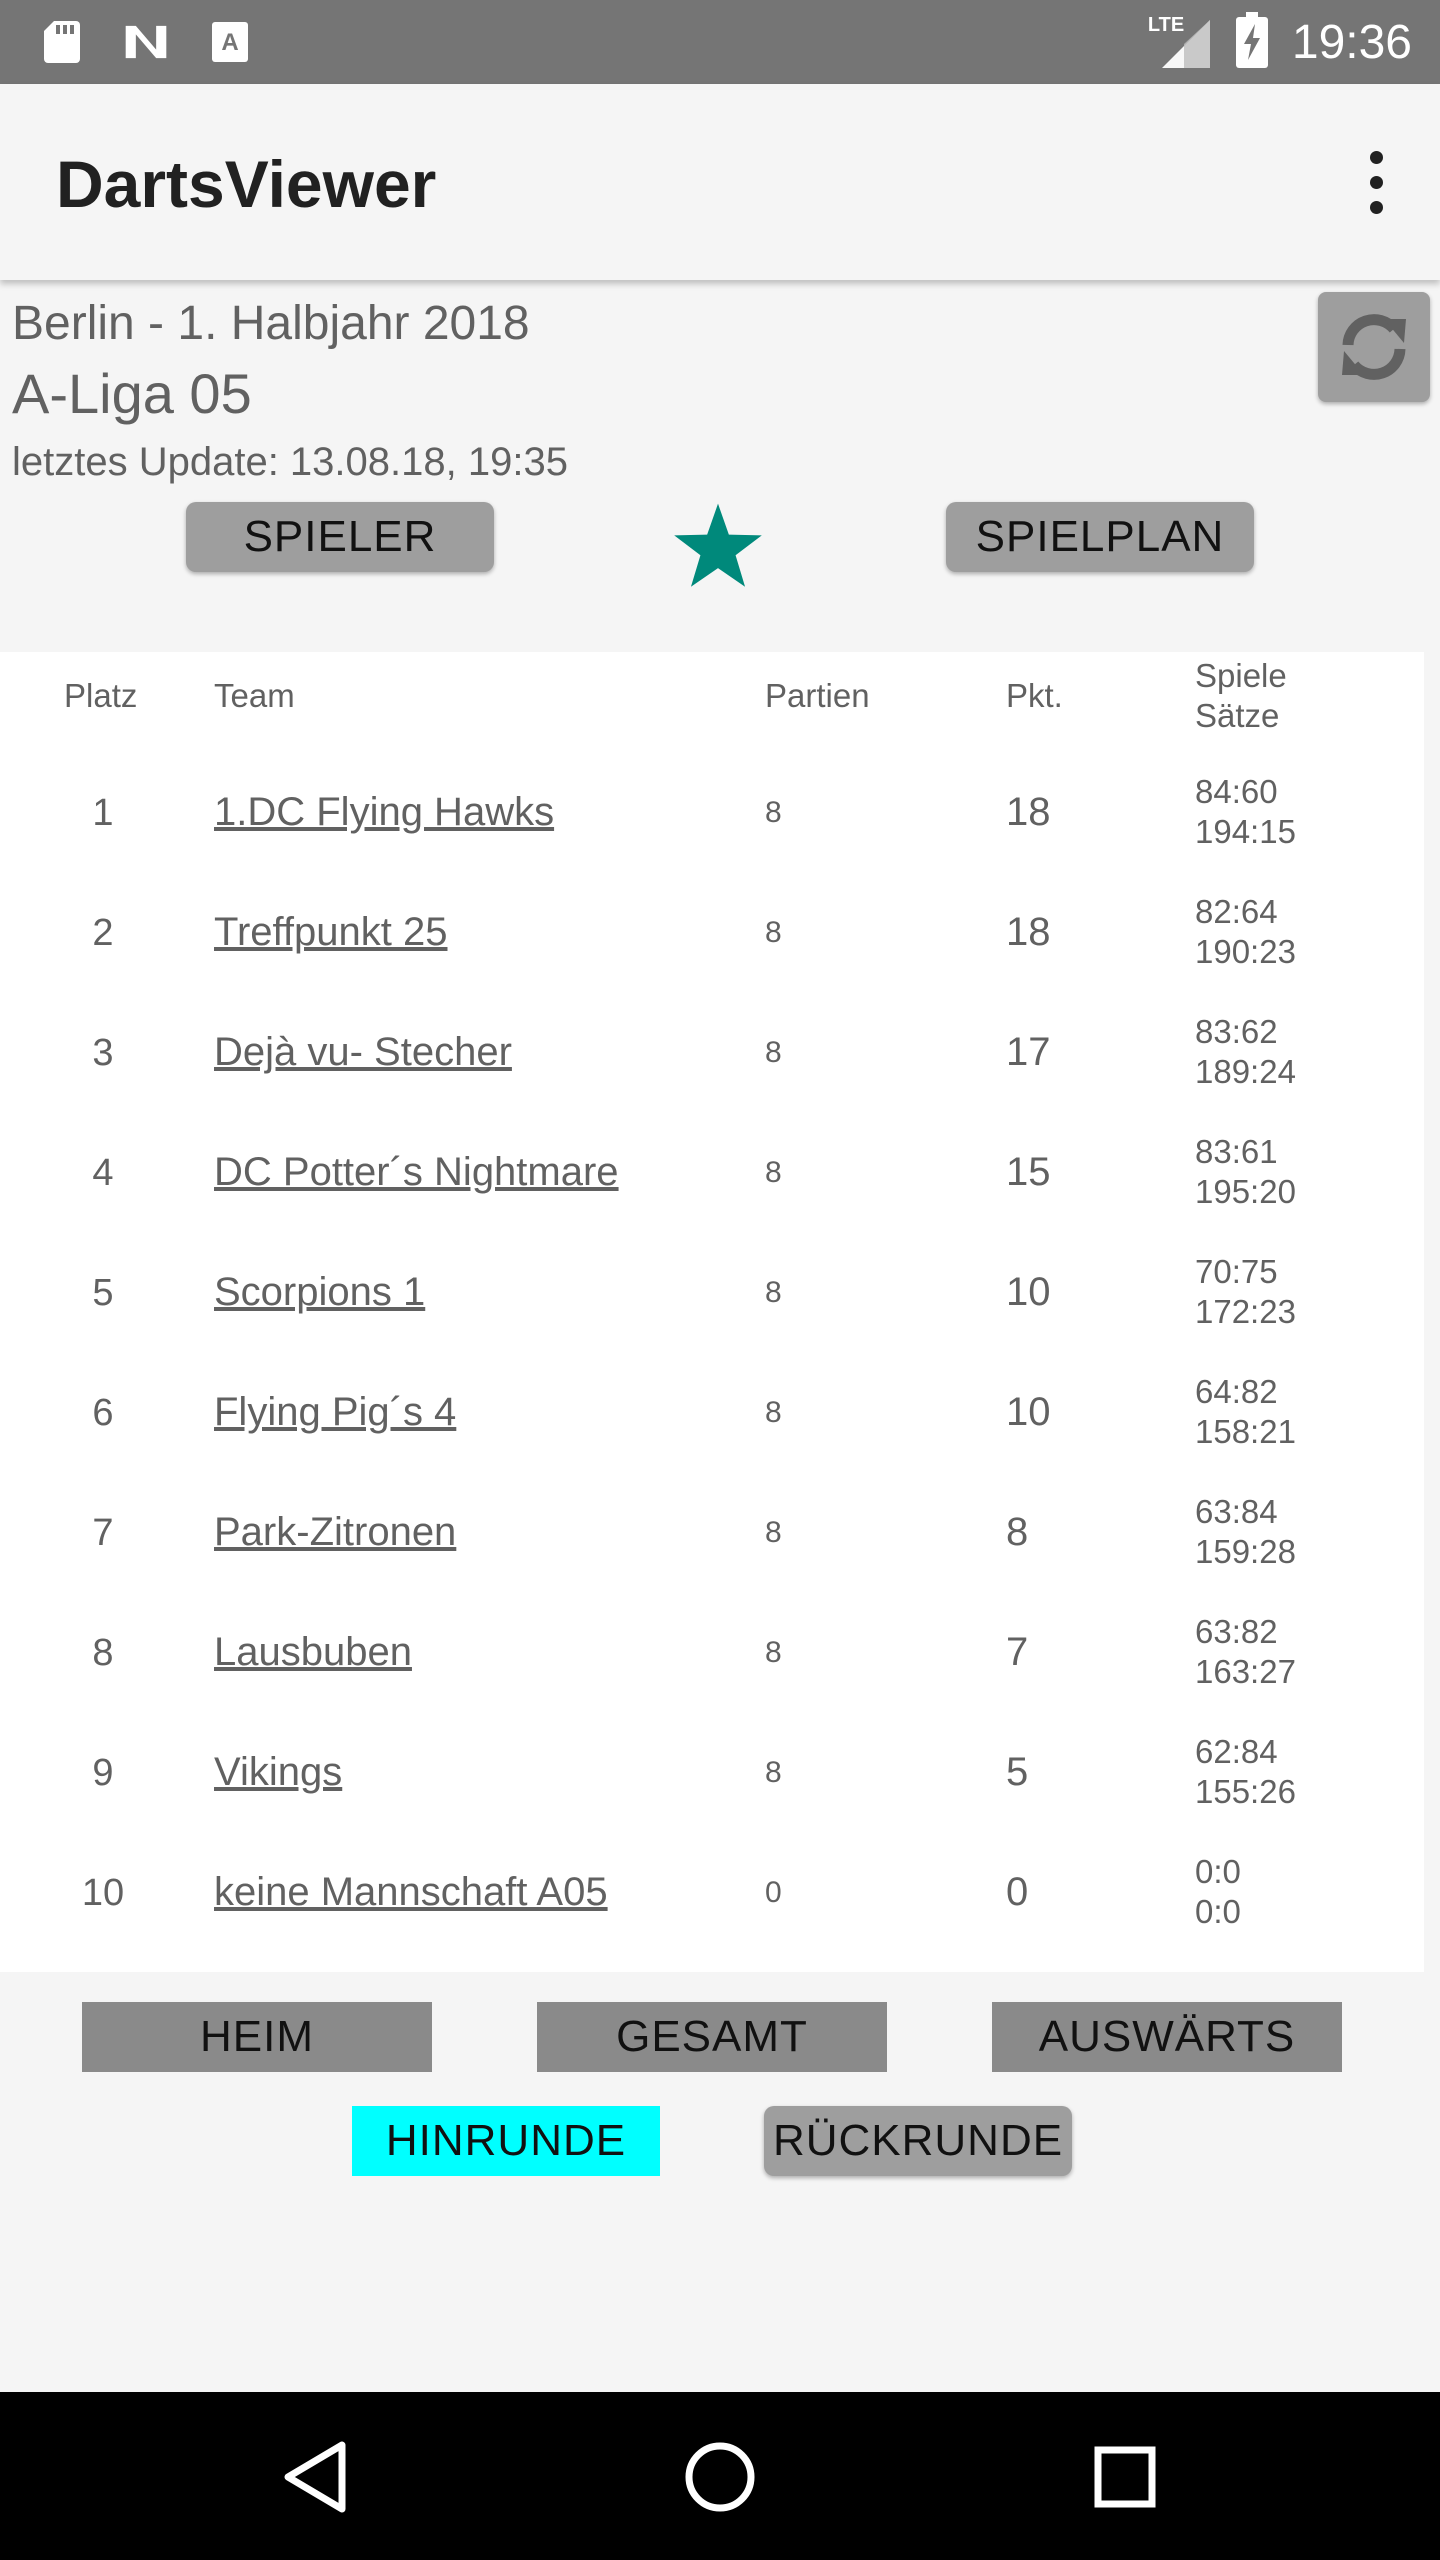 This screenshot has width=1440, height=2560. I want to click on team-link: Park-Zitronen, so click(335, 1532).